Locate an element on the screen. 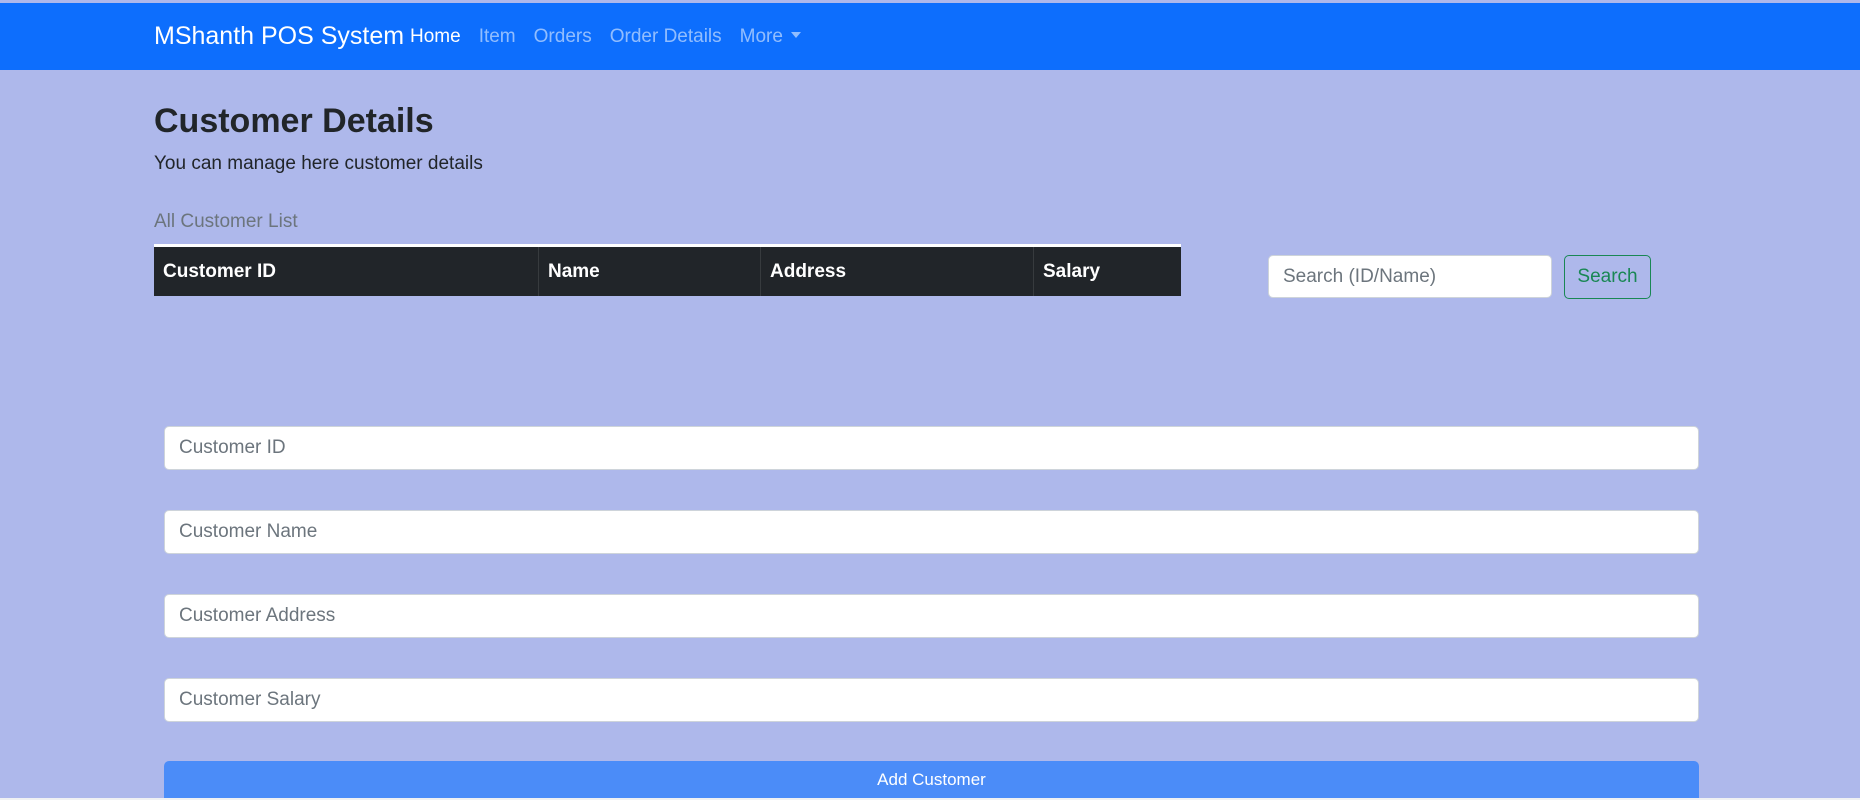 The image size is (1860, 800). nav-link-item: Item is located at coordinates (497, 37).